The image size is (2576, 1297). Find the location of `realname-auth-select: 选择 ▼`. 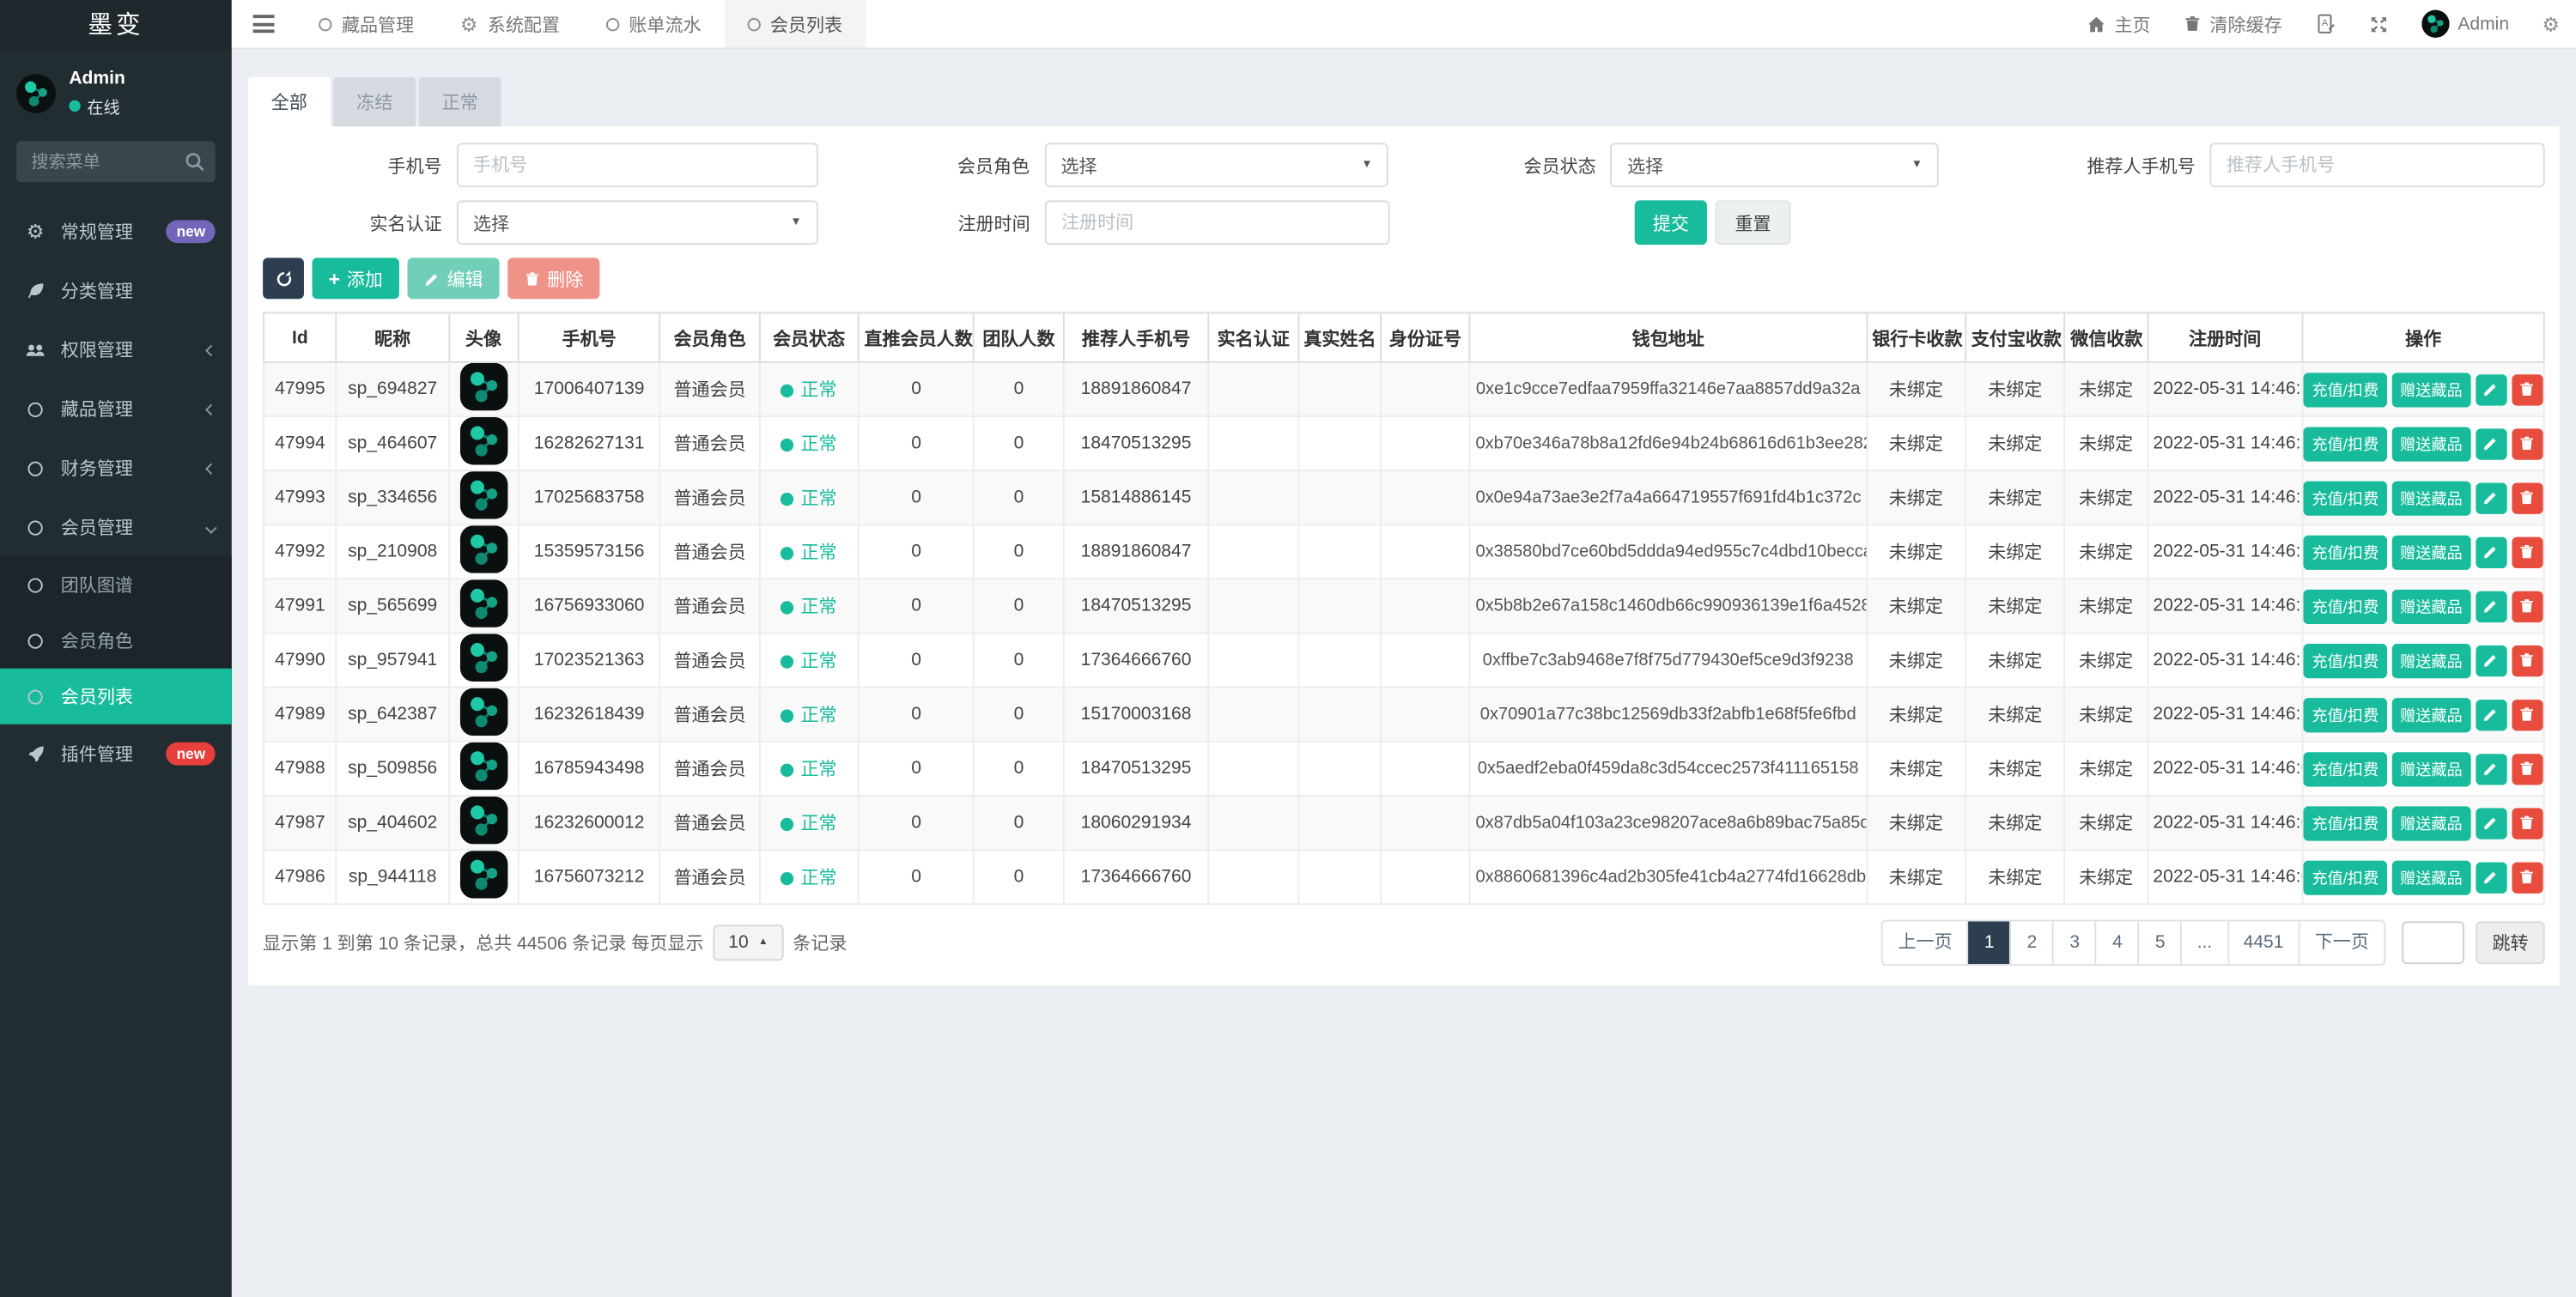

realname-auth-select: 选择 ▼ is located at coordinates (637, 222).